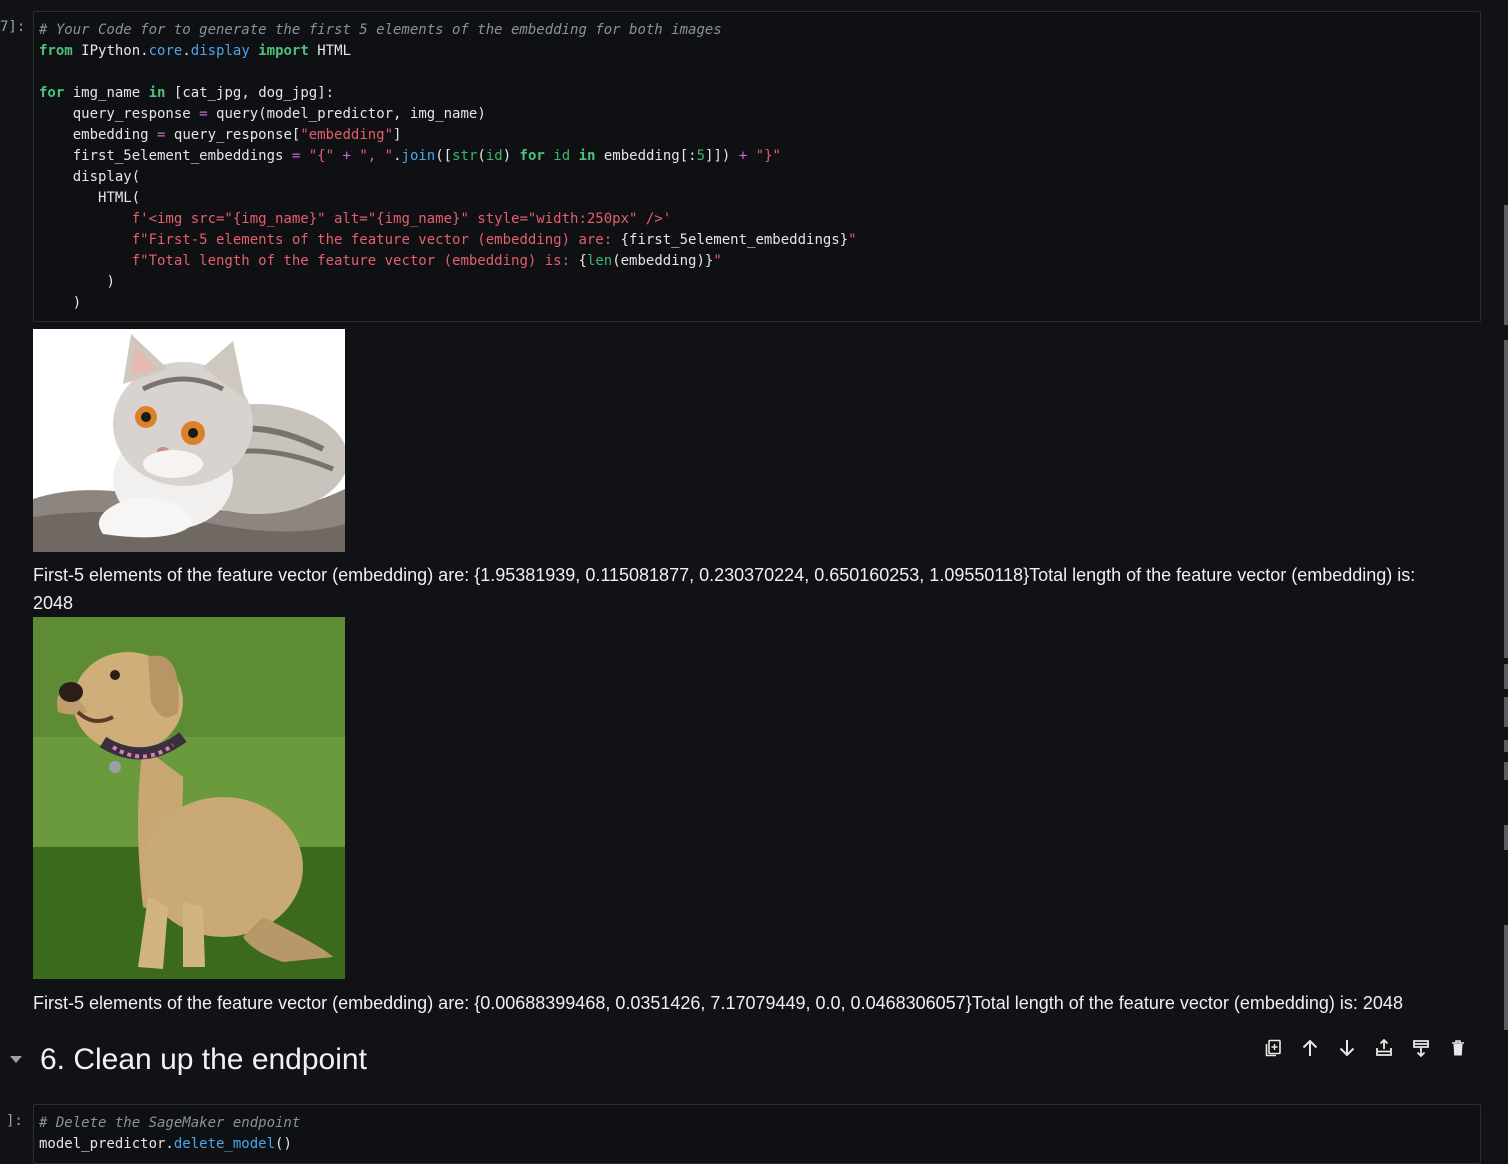 The height and width of the screenshot is (1164, 1508). I want to click on code-token: {first_5element_embeddings}, so click(734, 240).